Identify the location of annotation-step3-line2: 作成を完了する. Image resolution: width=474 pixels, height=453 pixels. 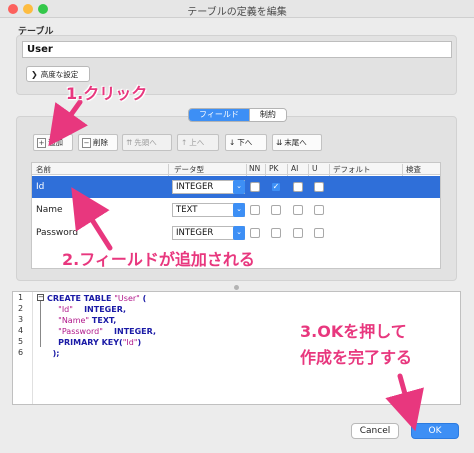
(356, 357).